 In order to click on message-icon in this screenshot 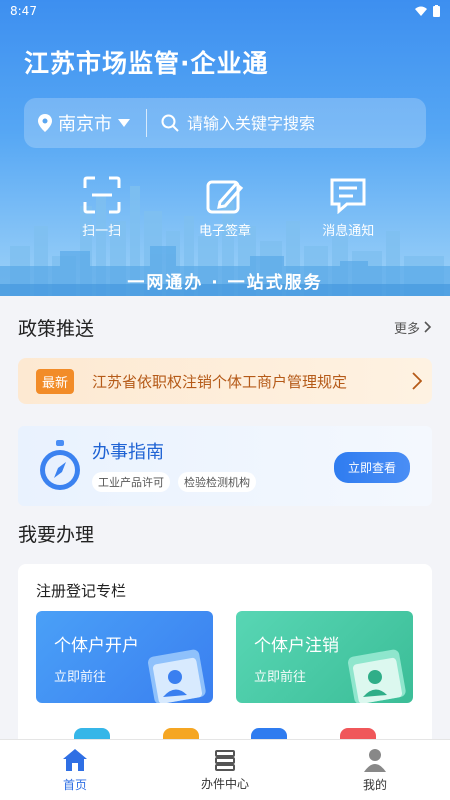, I will do `click(348, 196)`.